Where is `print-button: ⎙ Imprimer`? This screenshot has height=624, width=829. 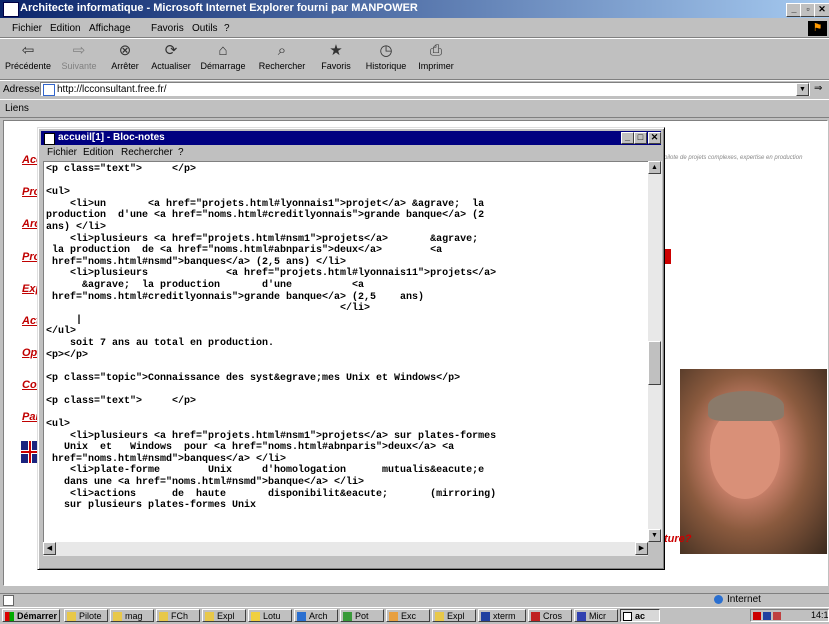 print-button: ⎙ Imprimer is located at coordinates (436, 59).